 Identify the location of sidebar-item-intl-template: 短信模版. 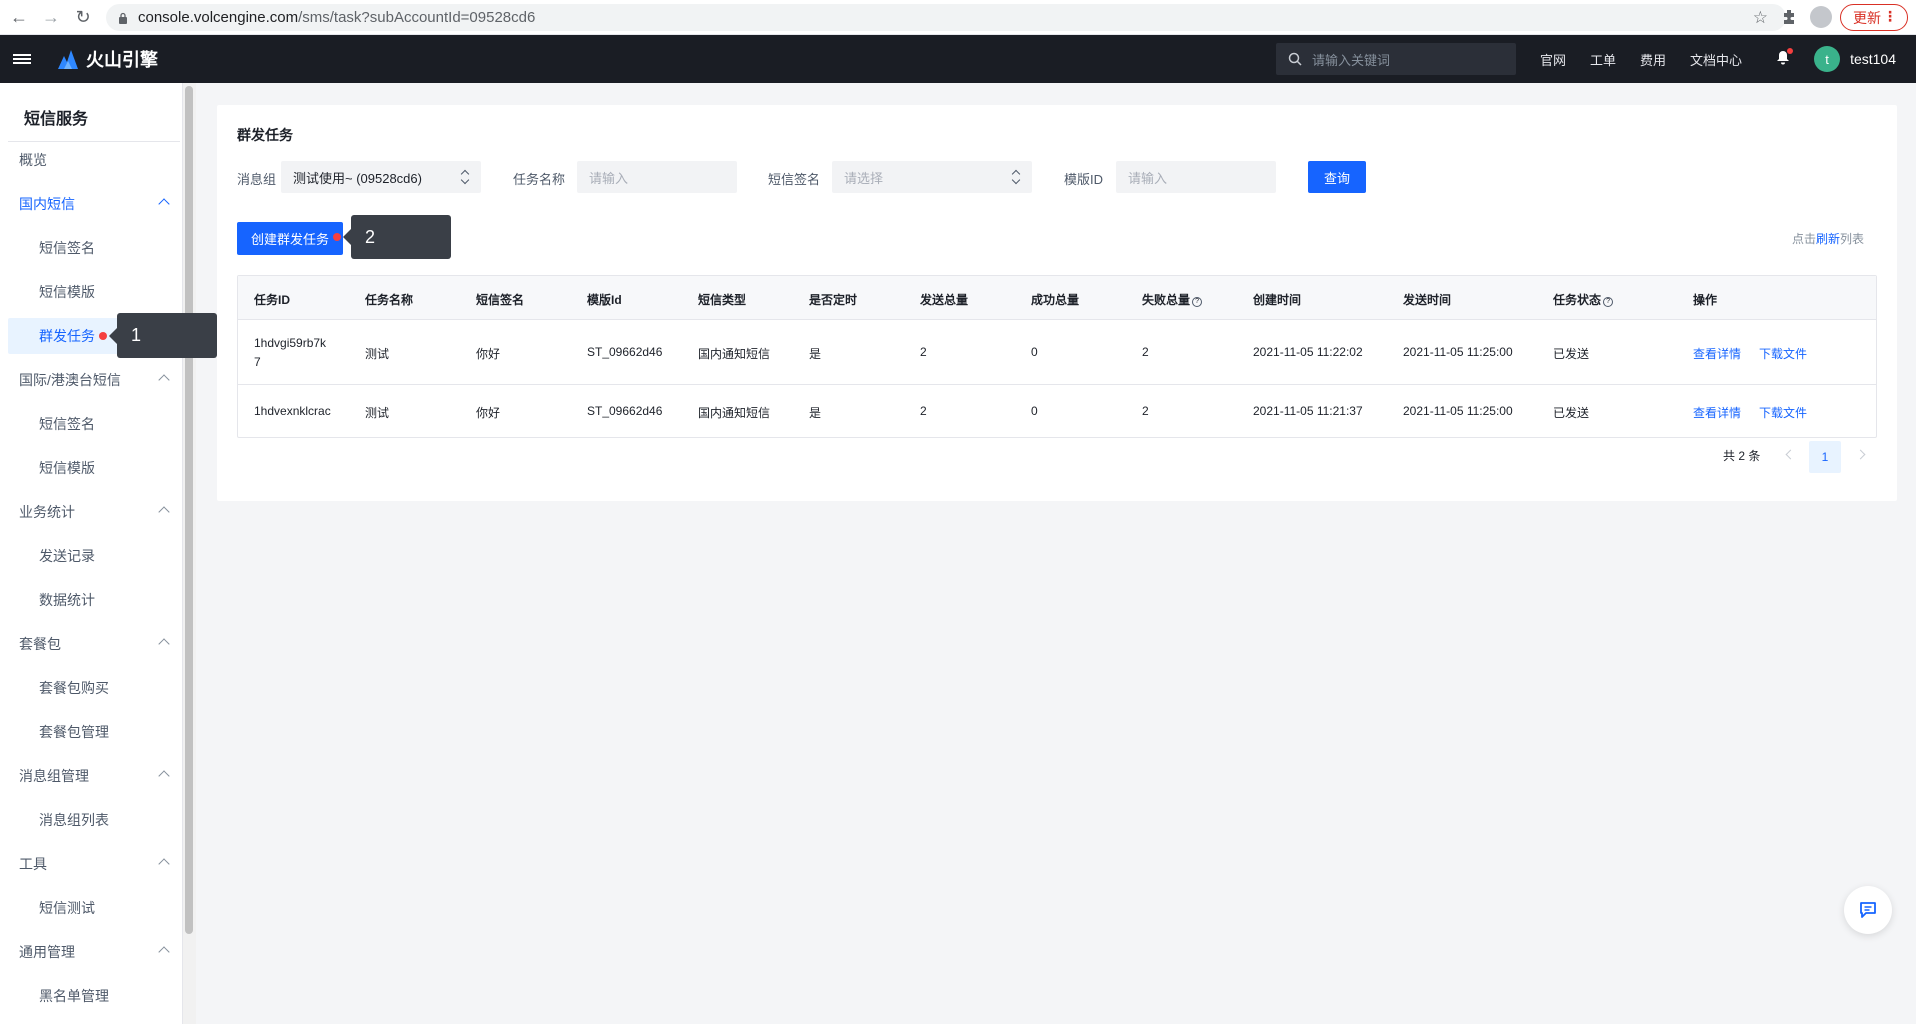
(94, 468).